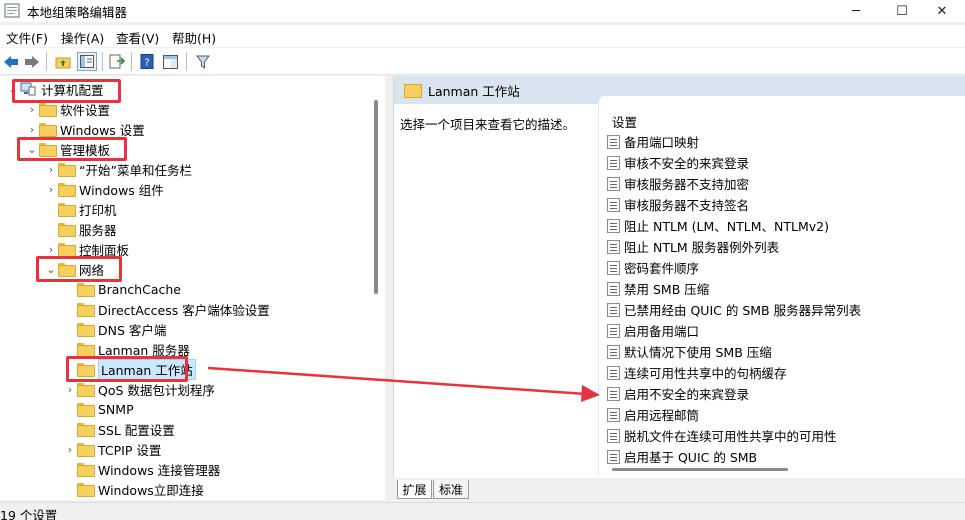 The height and width of the screenshot is (520, 965). Describe the element at coordinates (121, 190) in the screenshot. I see `tree-item-label: Windows 组件` at that location.